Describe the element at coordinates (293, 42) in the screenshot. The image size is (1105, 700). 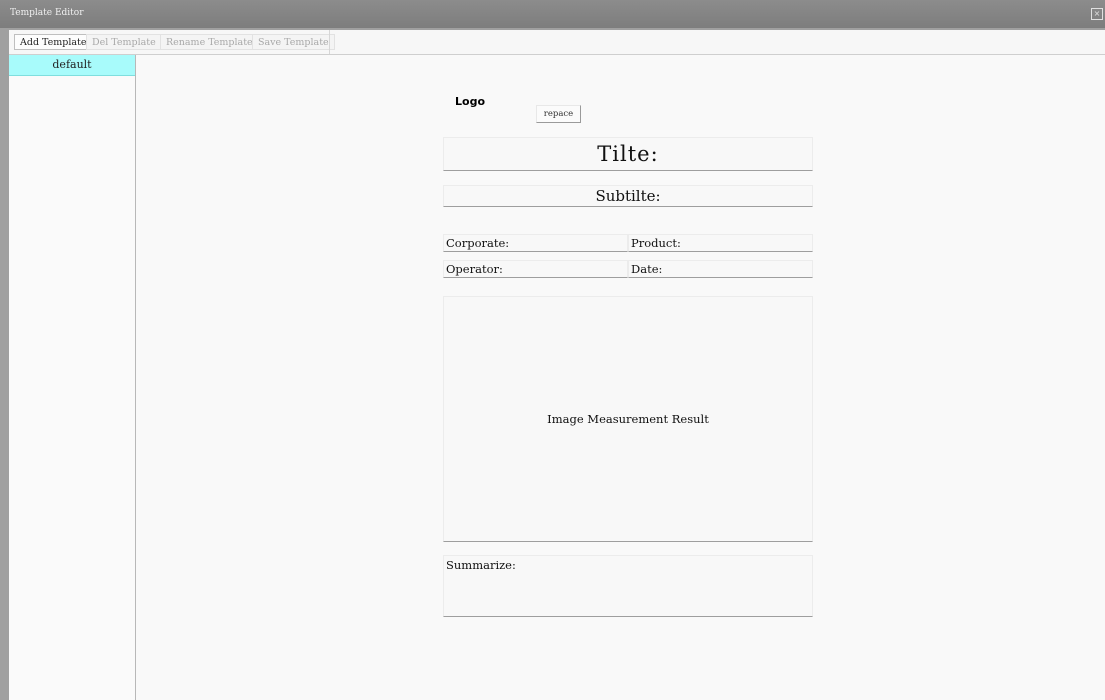
I see `save-template-button: Save Template` at that location.